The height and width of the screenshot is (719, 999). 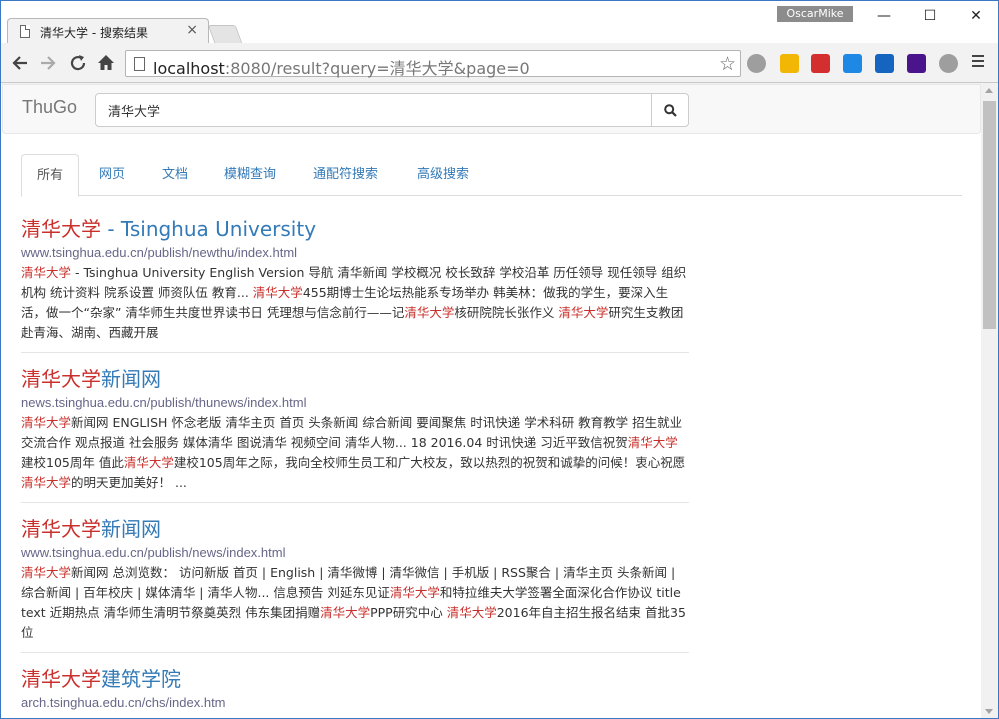 I want to click on play-extension-icon, so click(x=852, y=63).